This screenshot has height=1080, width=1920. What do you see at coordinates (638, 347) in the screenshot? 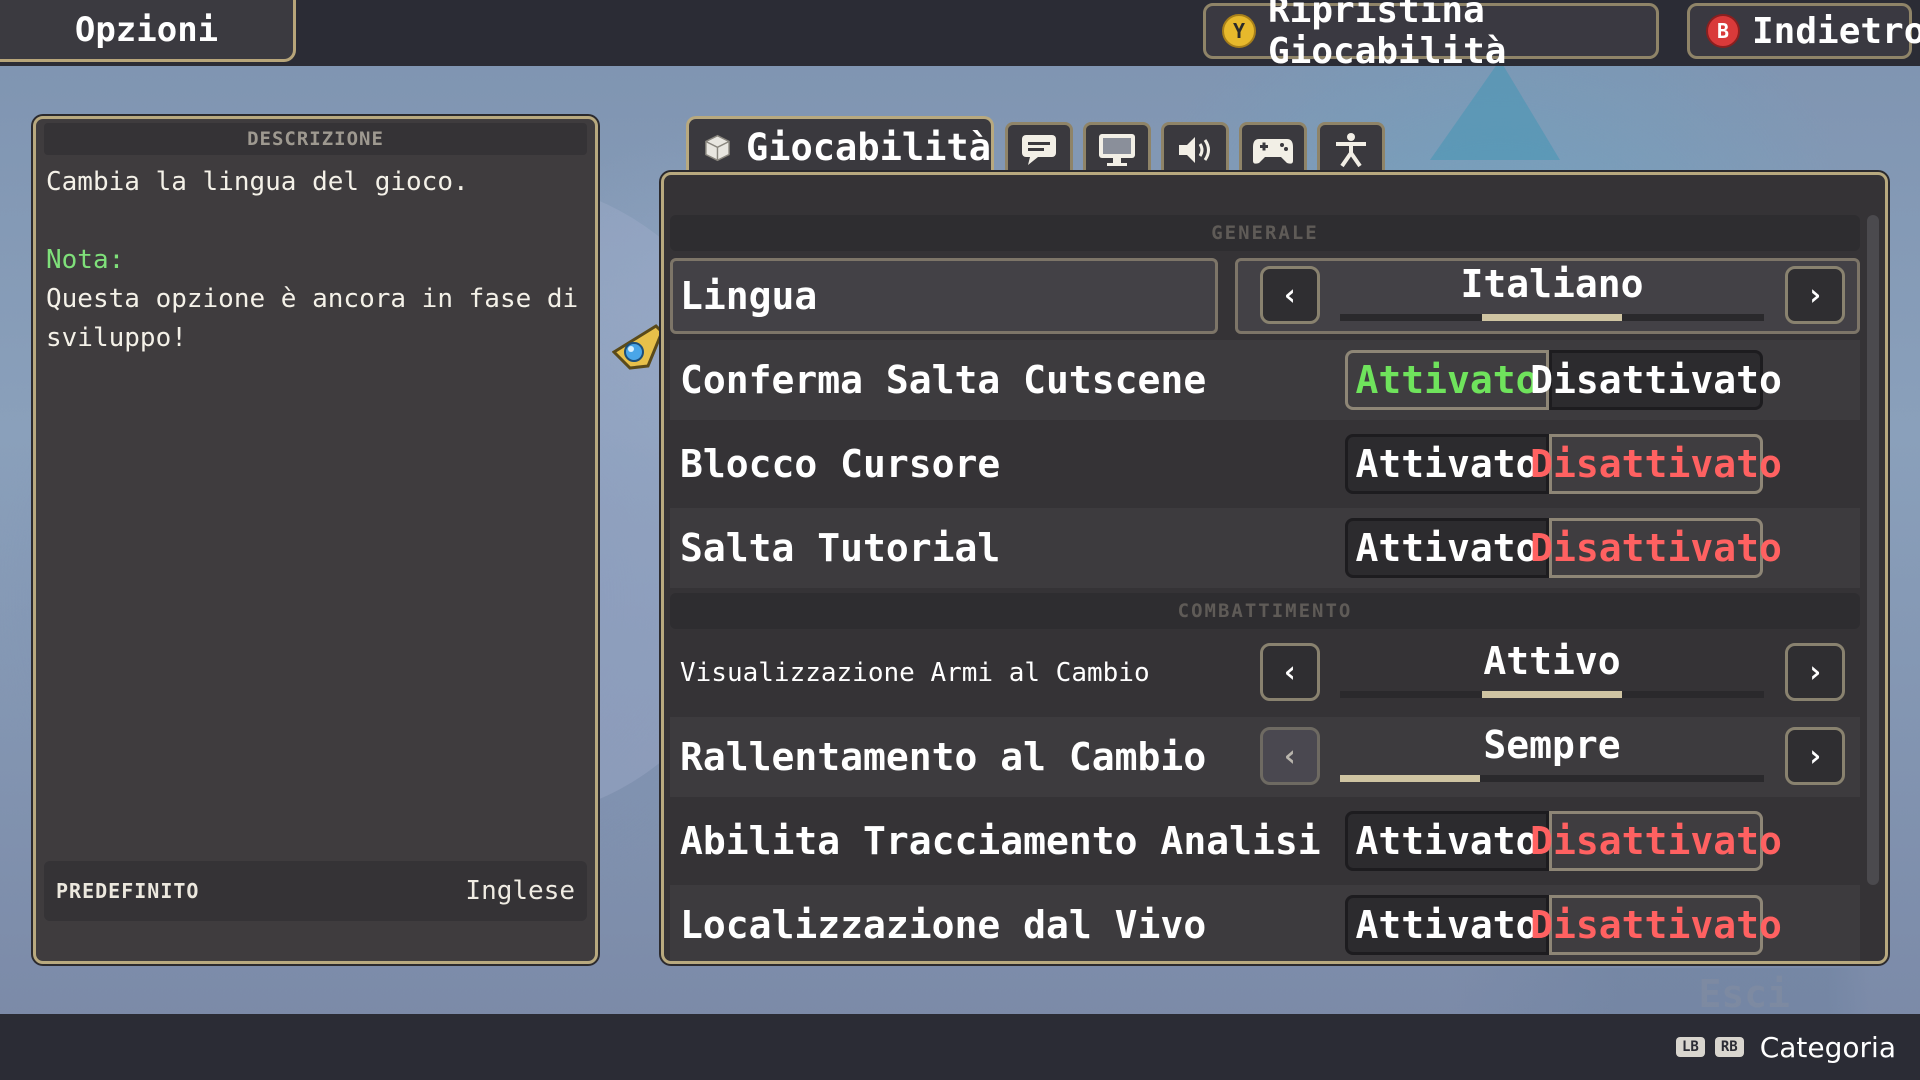
I see `selection-cursor-icon` at bounding box center [638, 347].